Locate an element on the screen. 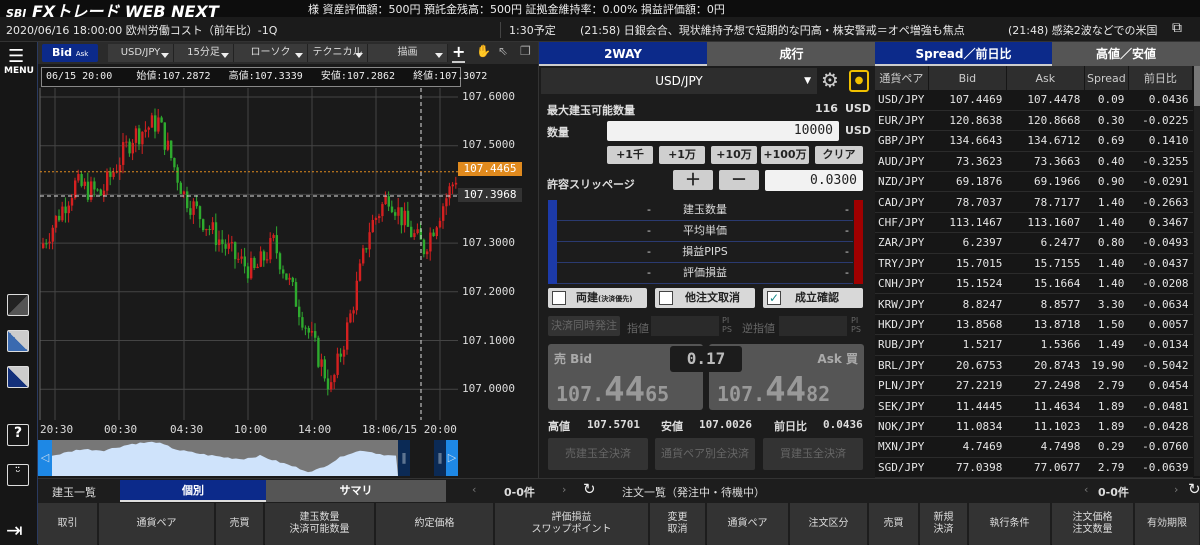  crosshair-tool: + is located at coordinates (459, 52).